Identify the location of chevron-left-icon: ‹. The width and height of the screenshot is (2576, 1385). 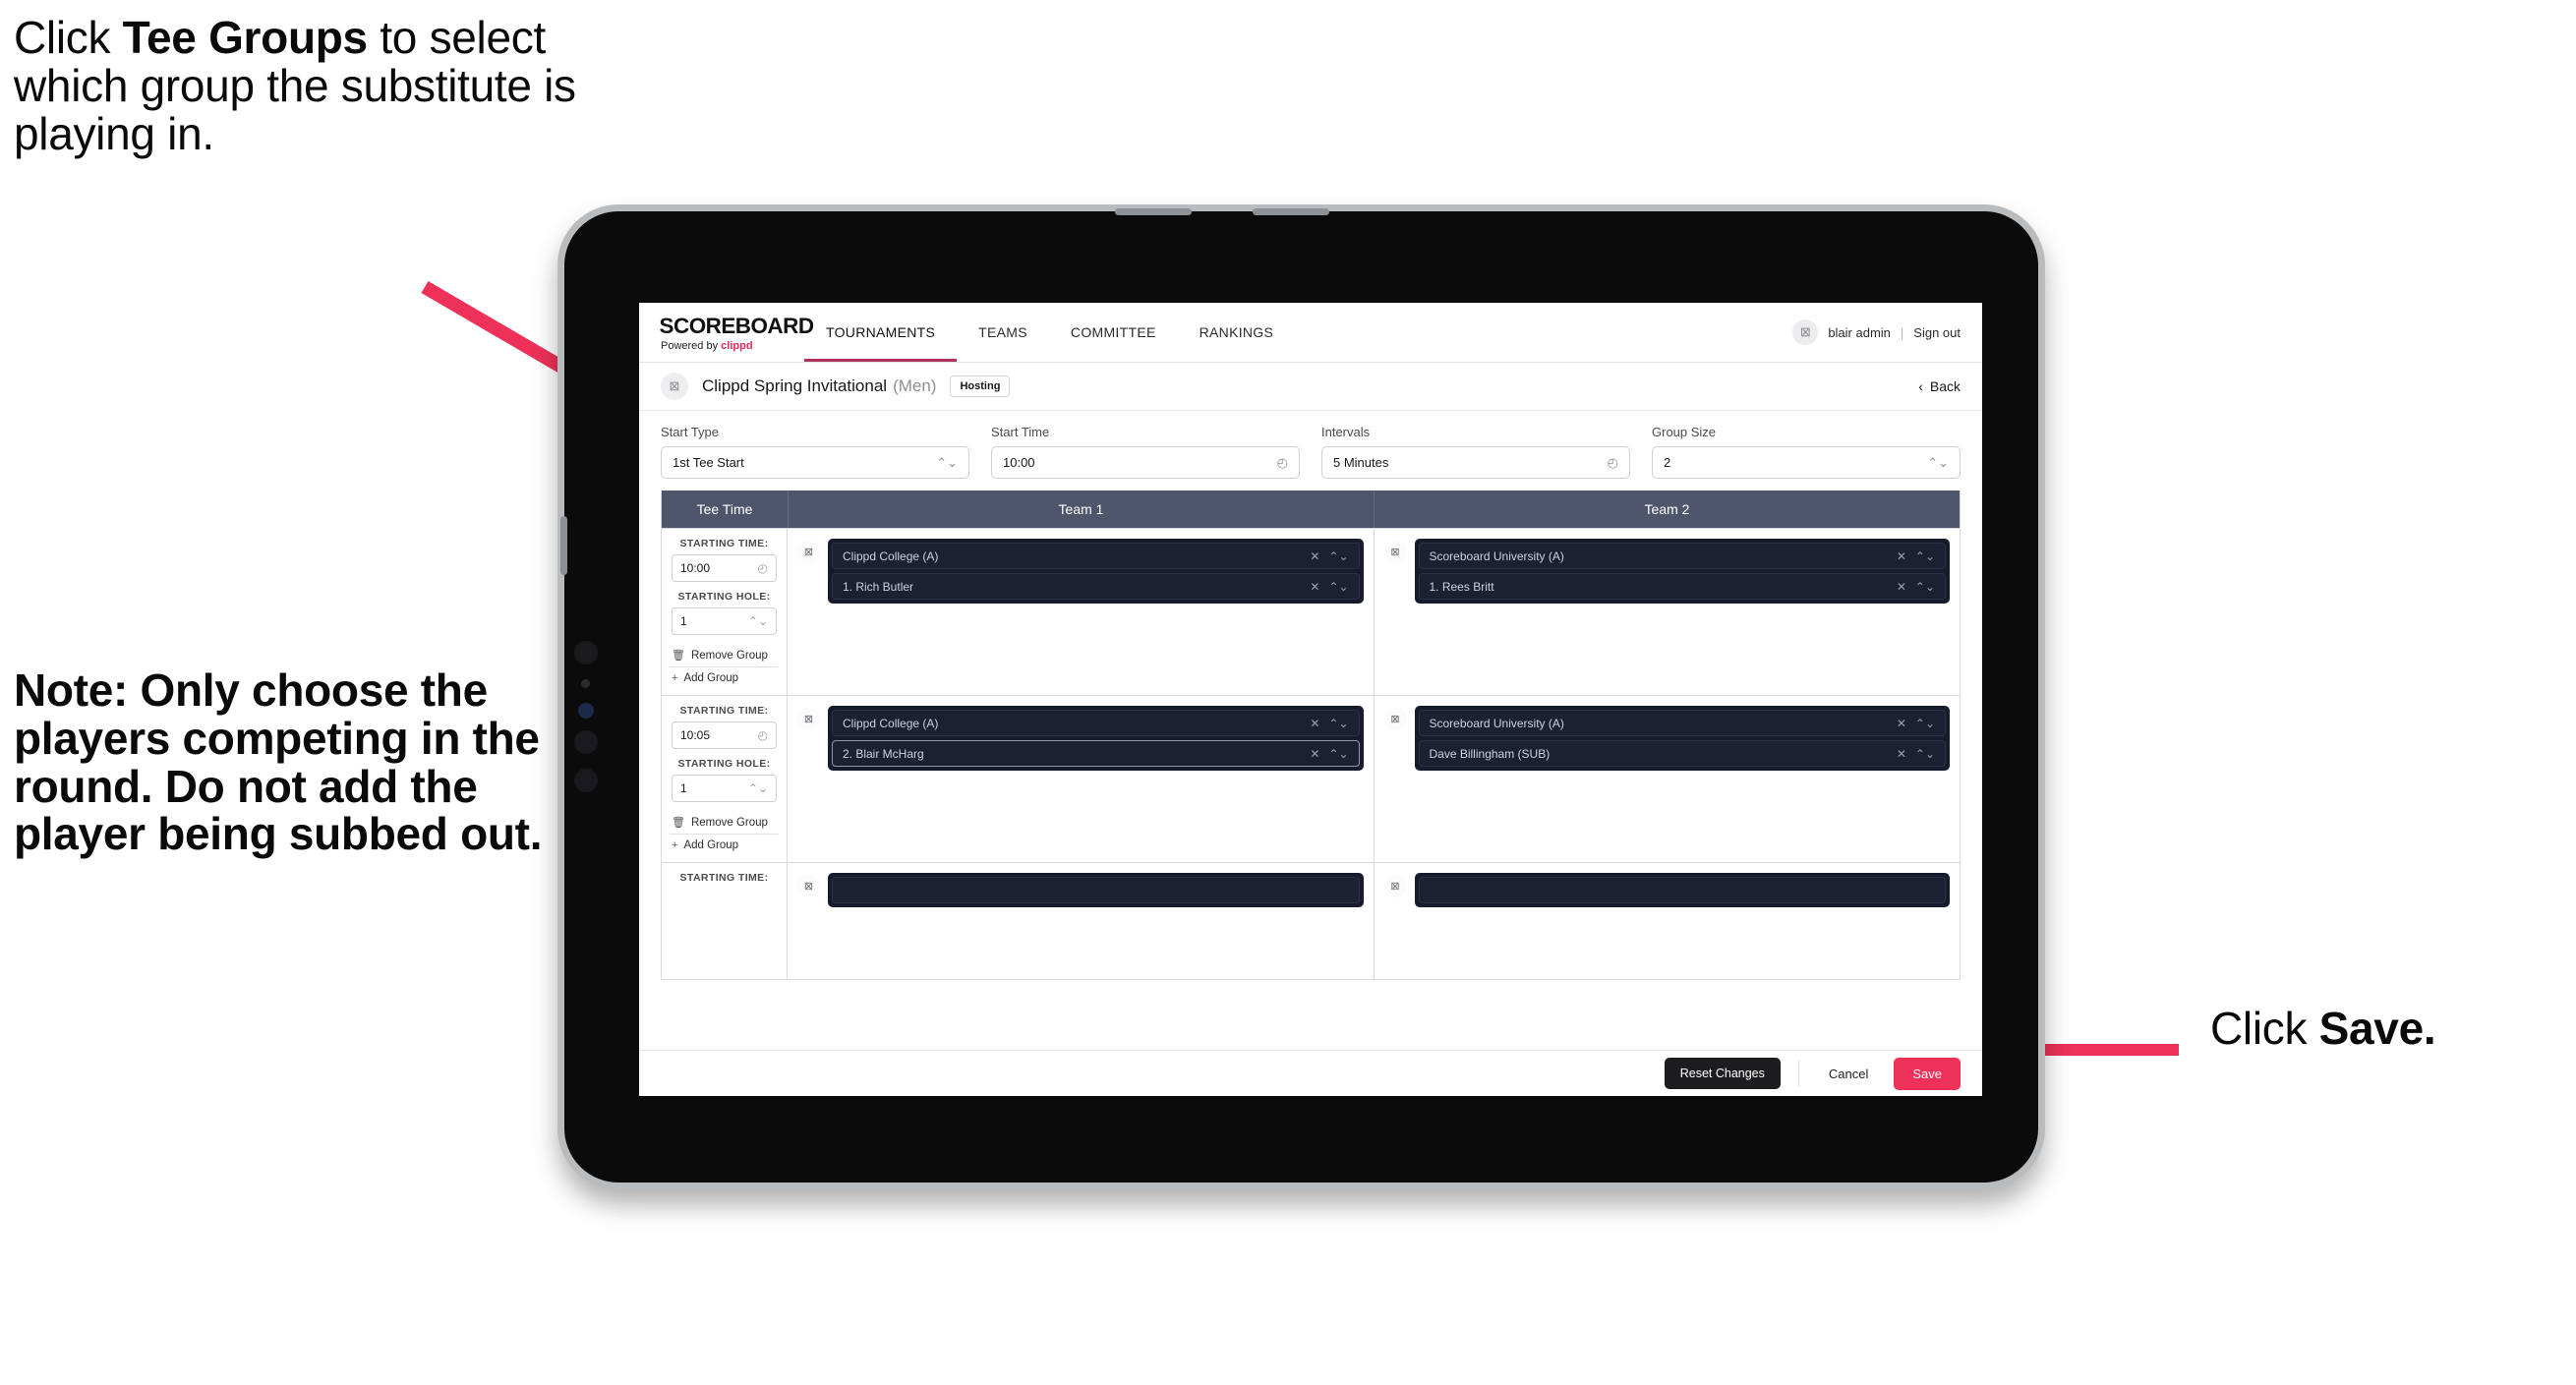
(1920, 386).